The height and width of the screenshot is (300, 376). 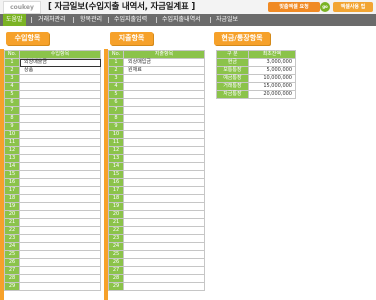 I want to click on menu-income-expense-input: 수입지출입력, so click(x=130, y=20).